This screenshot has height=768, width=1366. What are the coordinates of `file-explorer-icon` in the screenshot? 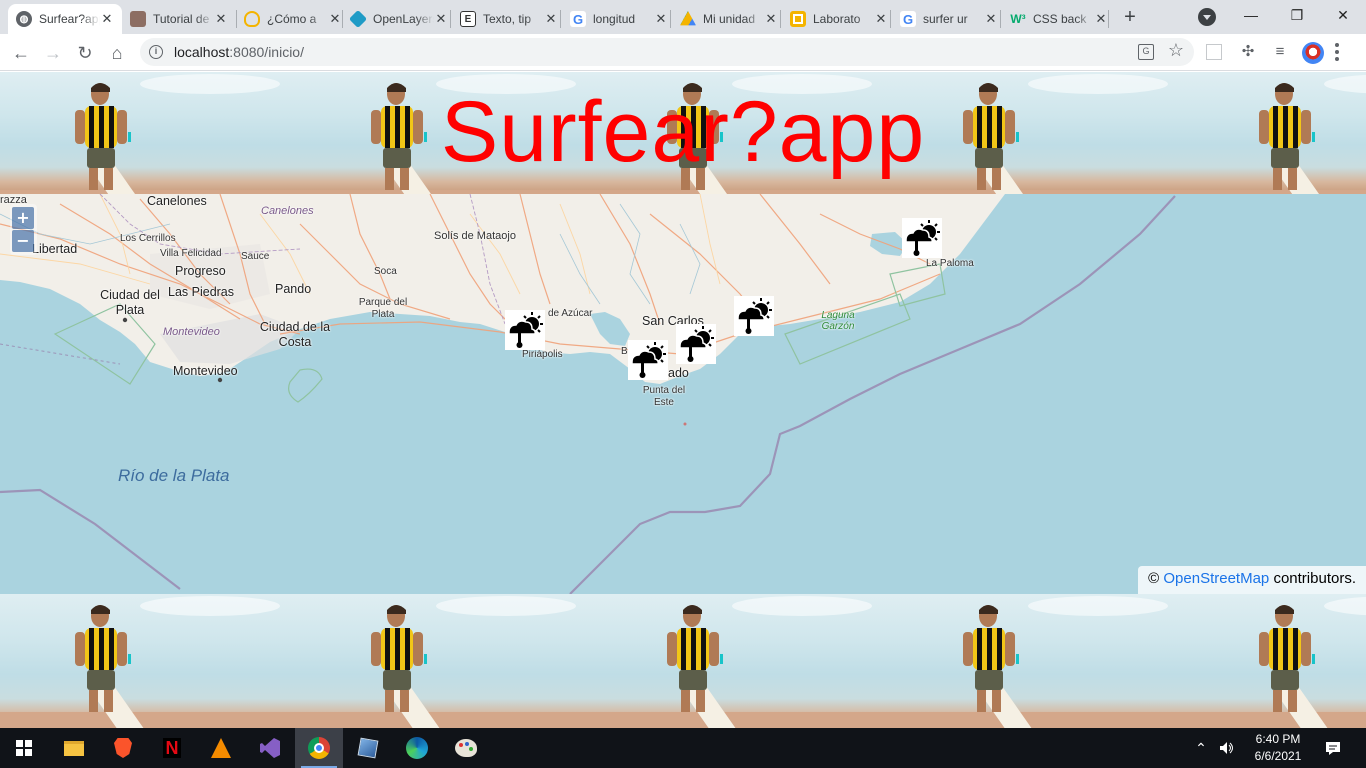 It's located at (74, 748).